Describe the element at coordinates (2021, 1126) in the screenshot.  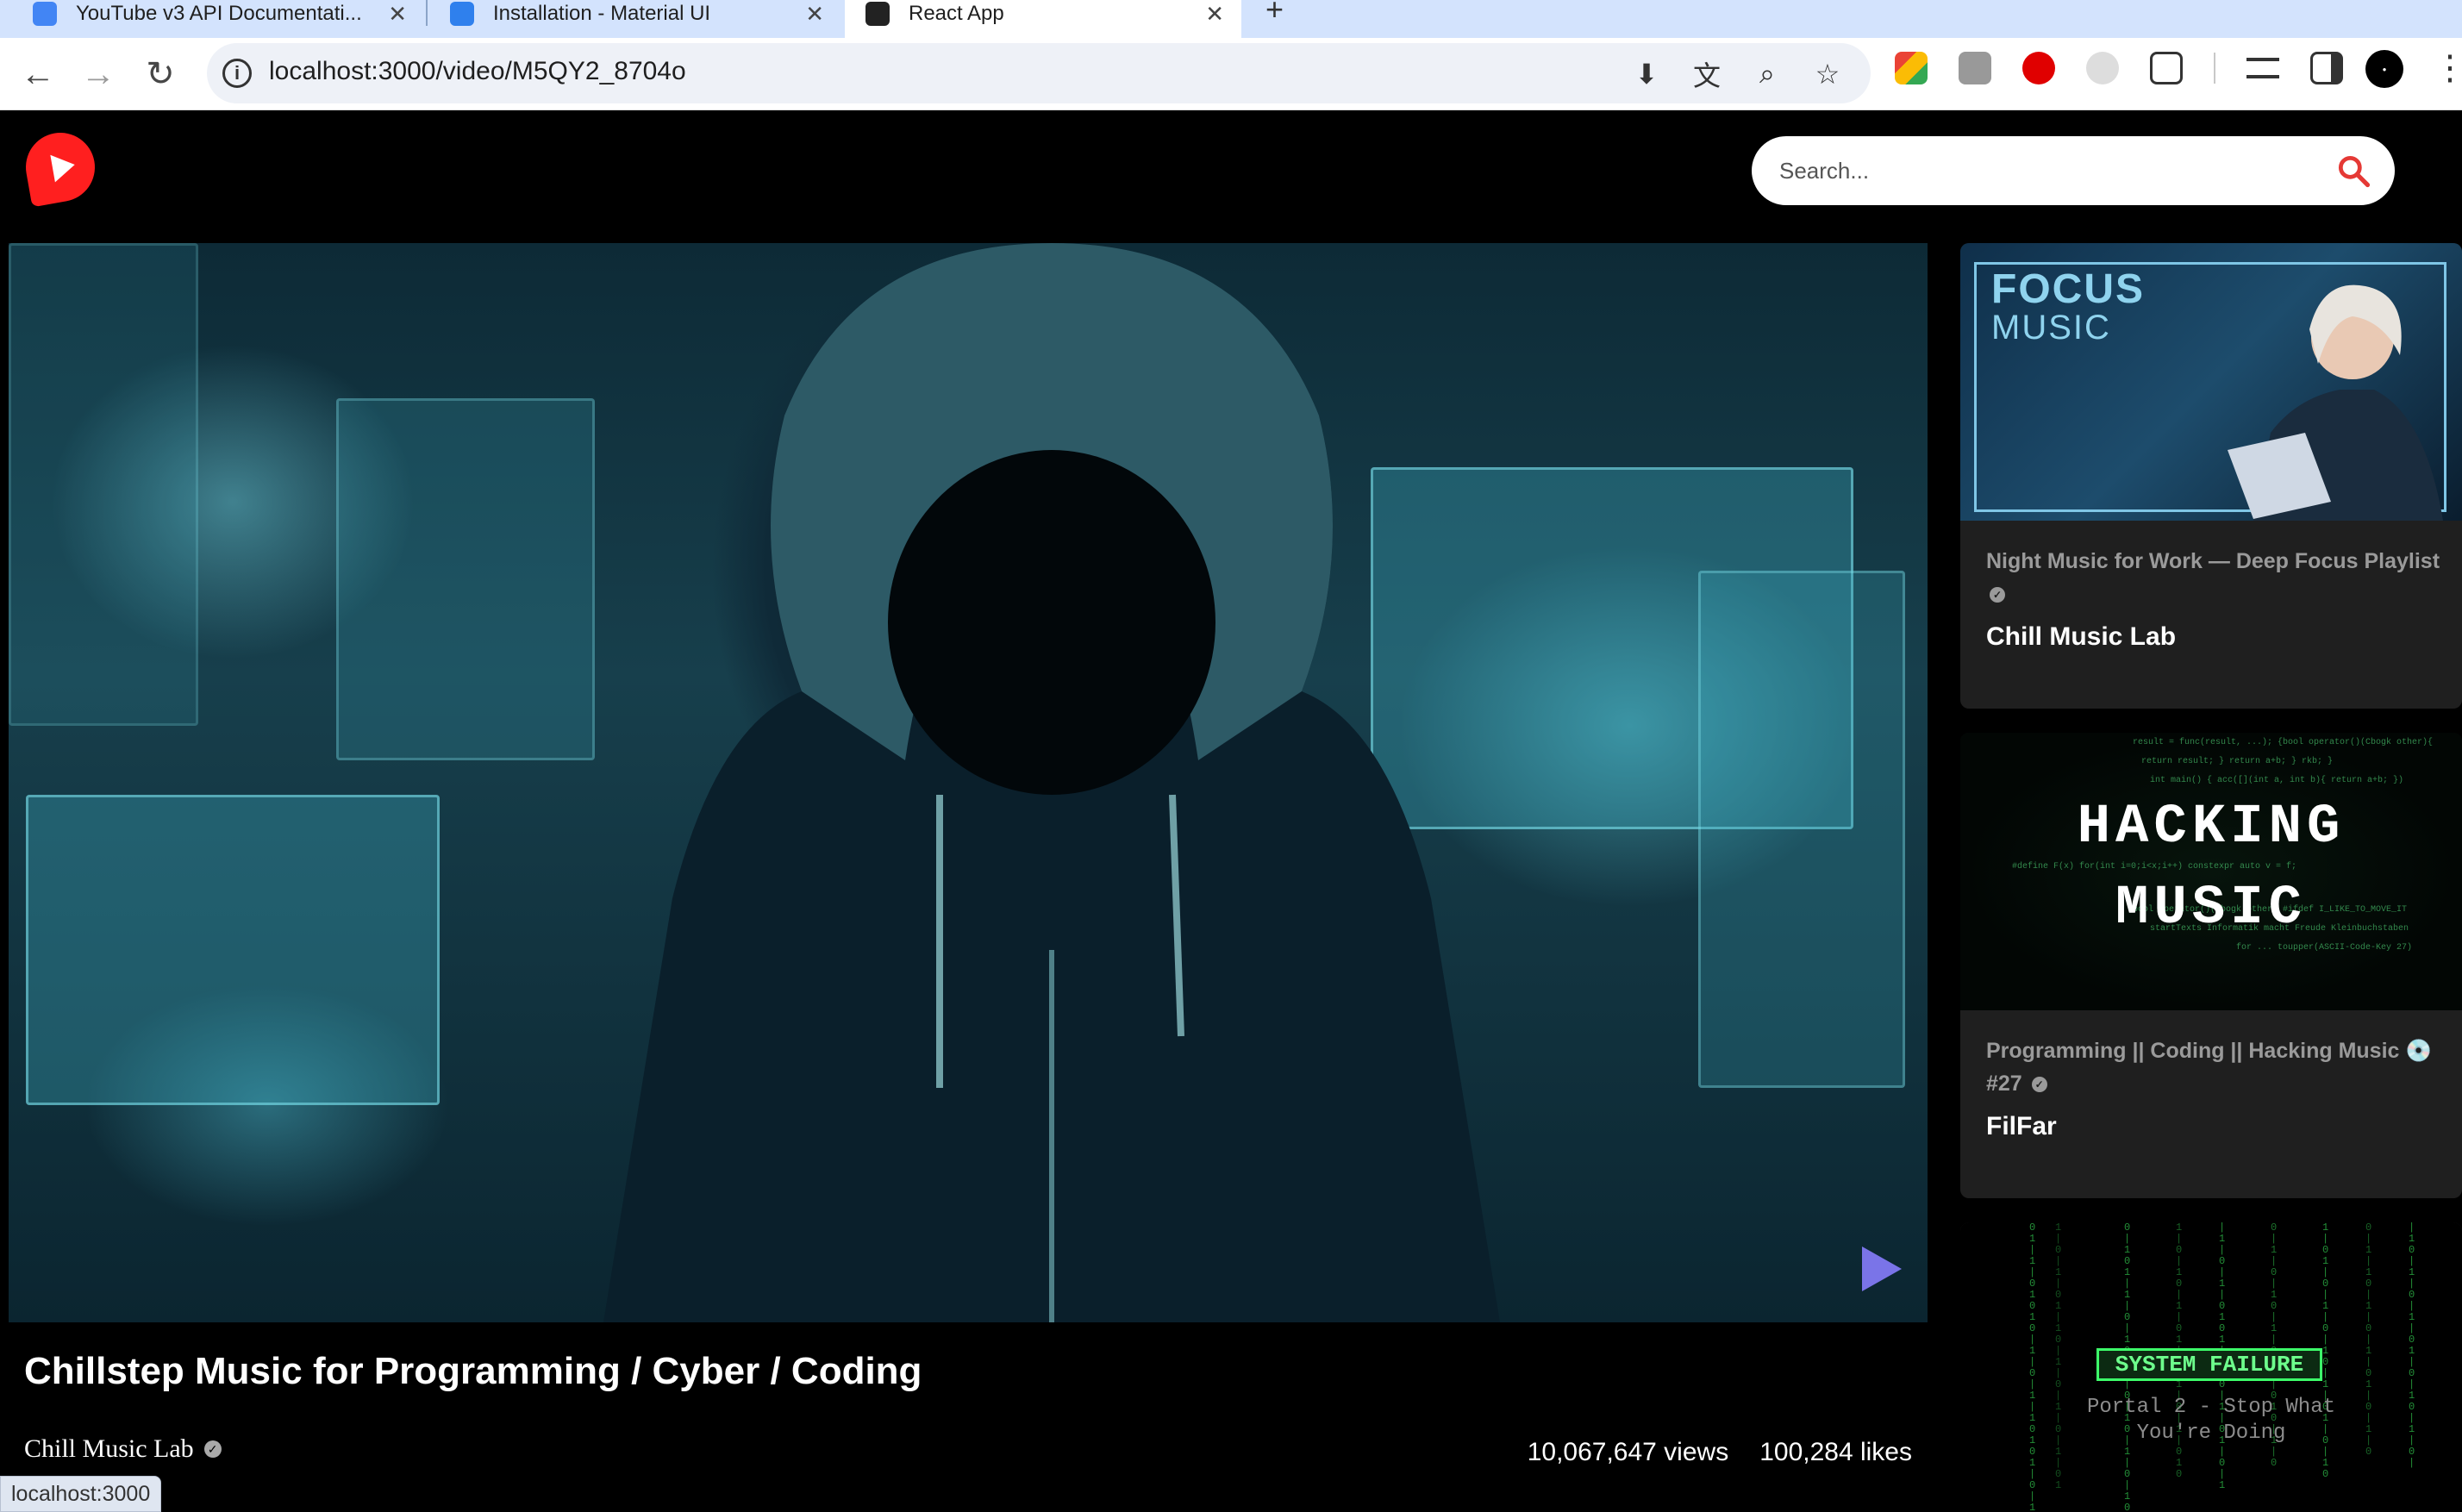
I see `related-video-channel: FilFar` at that location.